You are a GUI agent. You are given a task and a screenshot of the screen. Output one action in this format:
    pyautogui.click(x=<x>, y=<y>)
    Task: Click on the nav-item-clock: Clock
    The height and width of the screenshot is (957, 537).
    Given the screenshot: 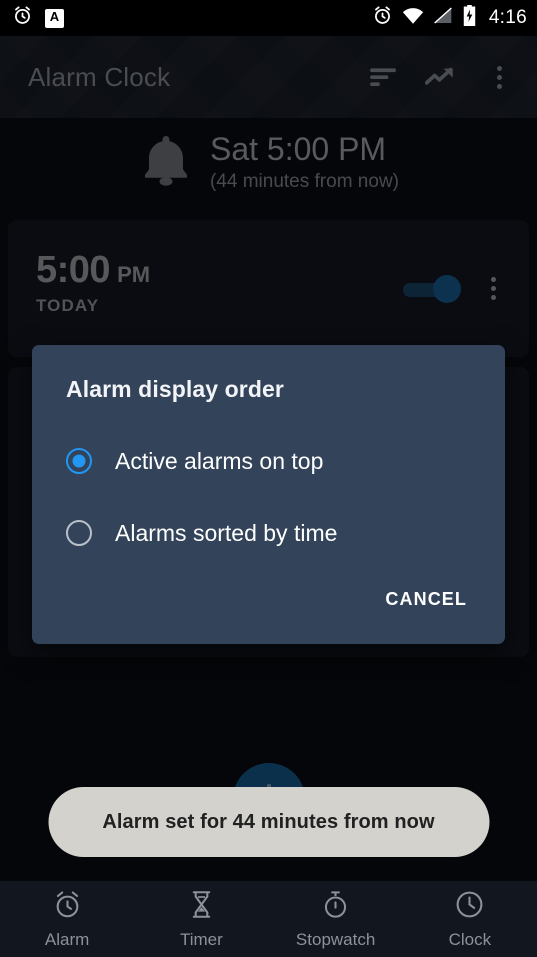 What is the action you would take?
    pyautogui.click(x=470, y=919)
    